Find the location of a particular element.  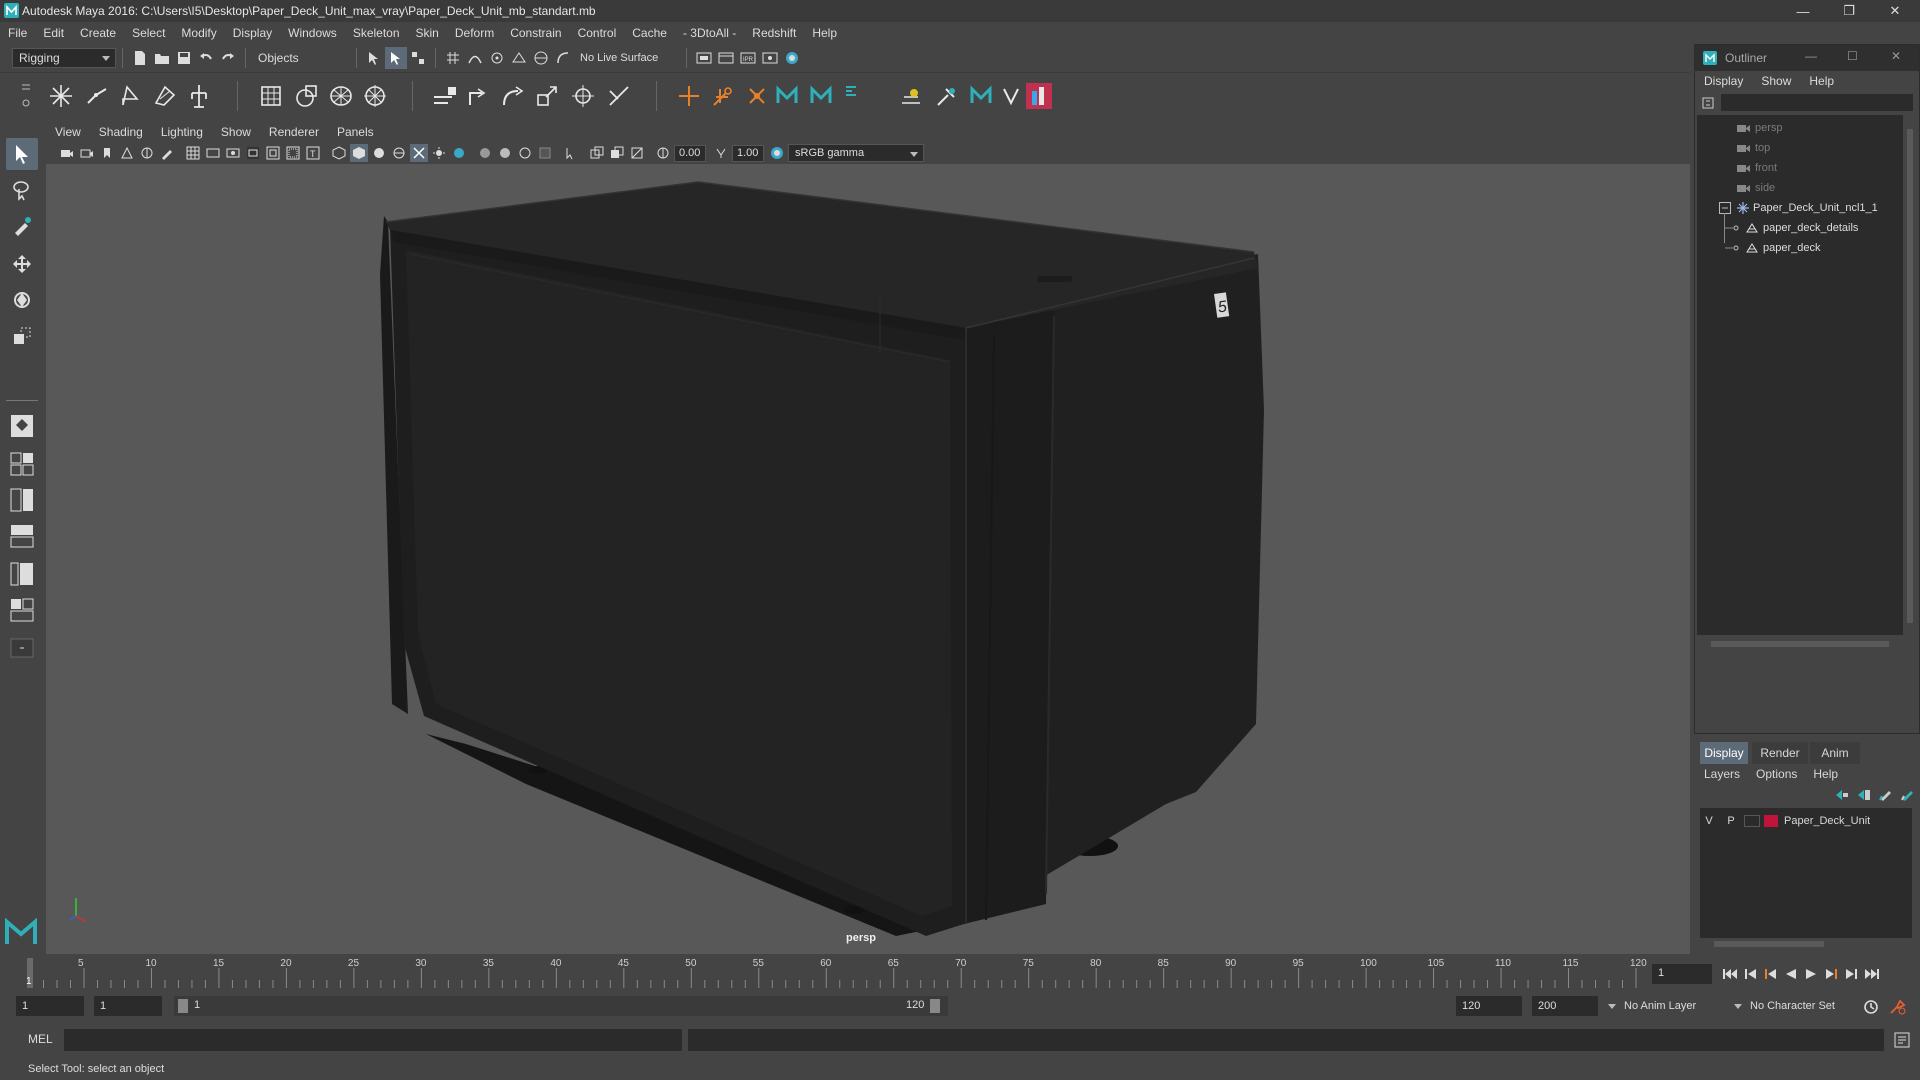

panel-menu-show: Show is located at coordinates (236, 132).